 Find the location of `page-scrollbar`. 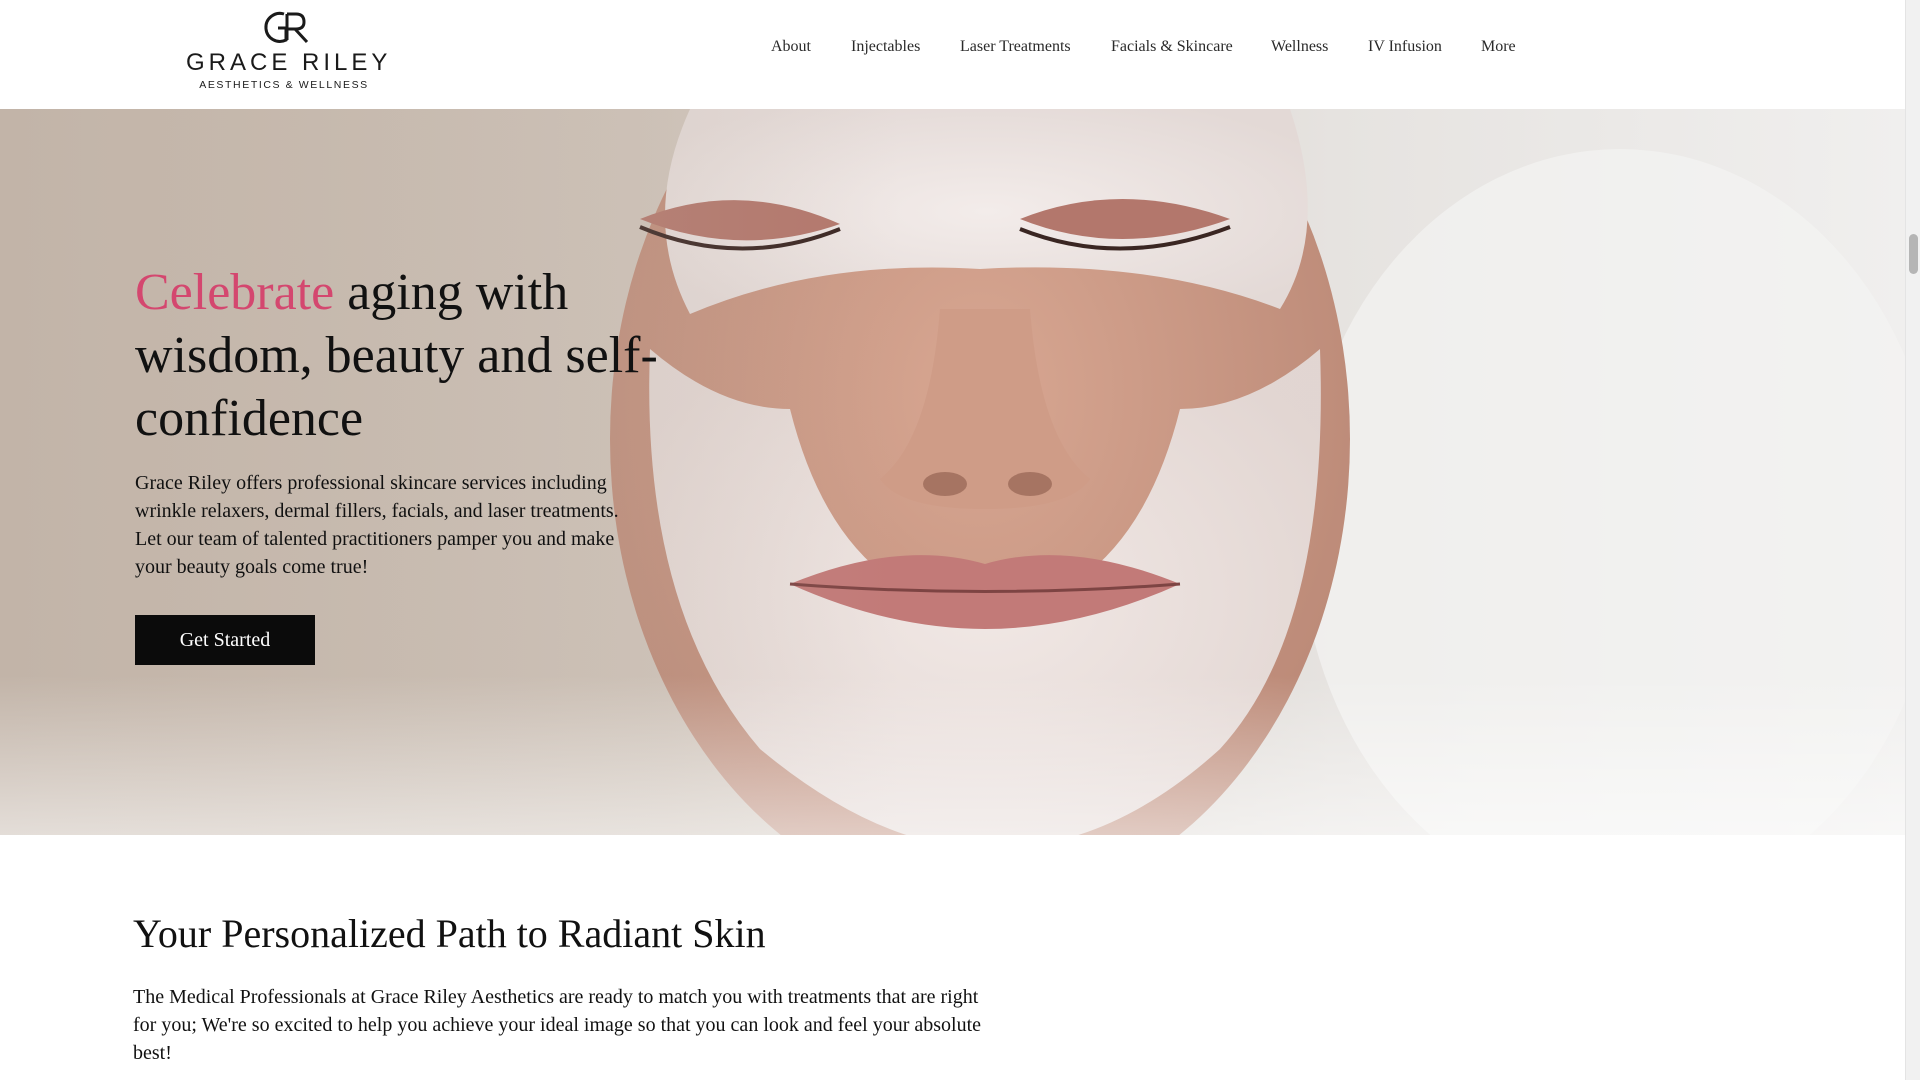

page-scrollbar is located at coordinates (1912, 540).